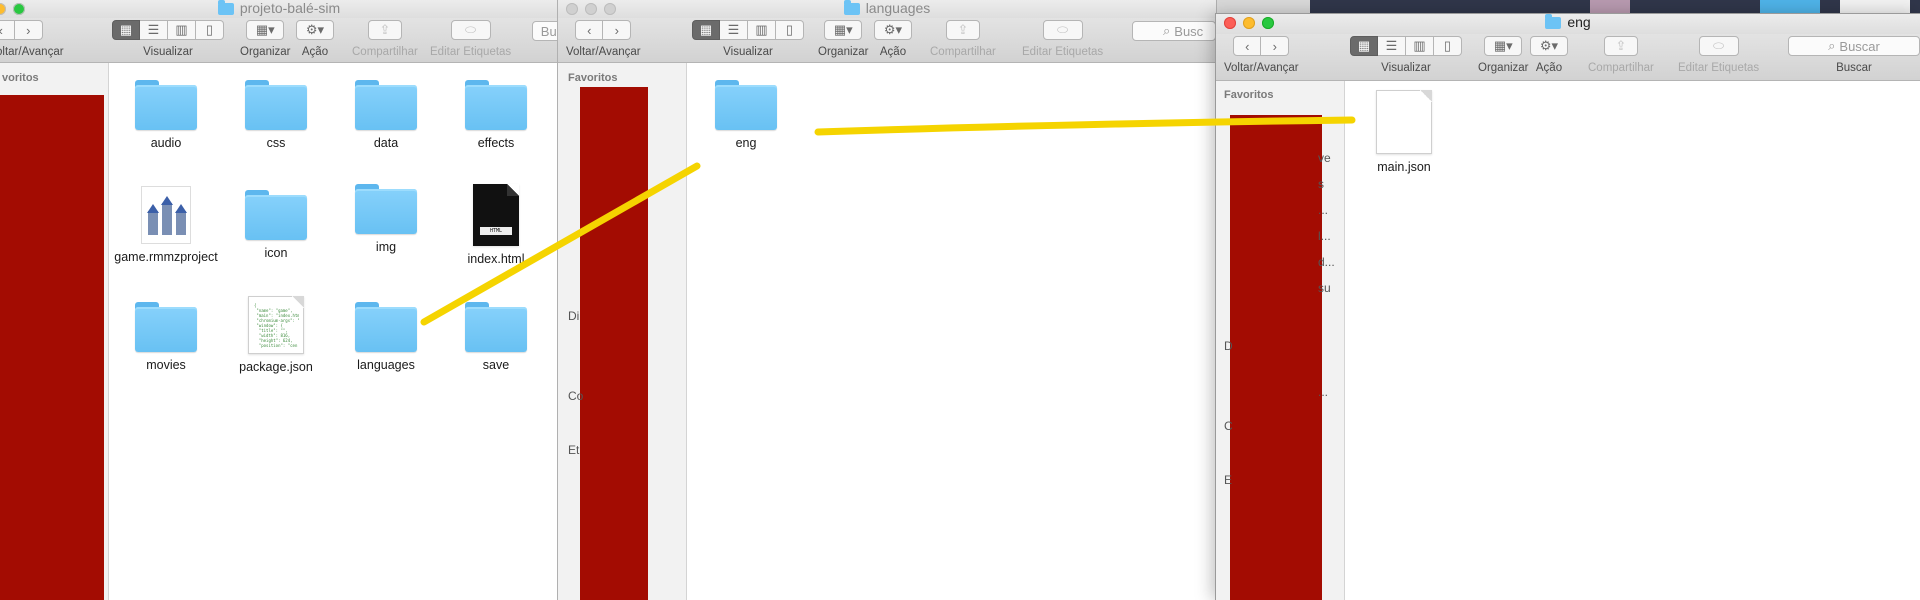 This screenshot has width=1920, height=600. Describe the element at coordinates (1167, 30) in the screenshot. I see `search-icon: ⌕` at that location.